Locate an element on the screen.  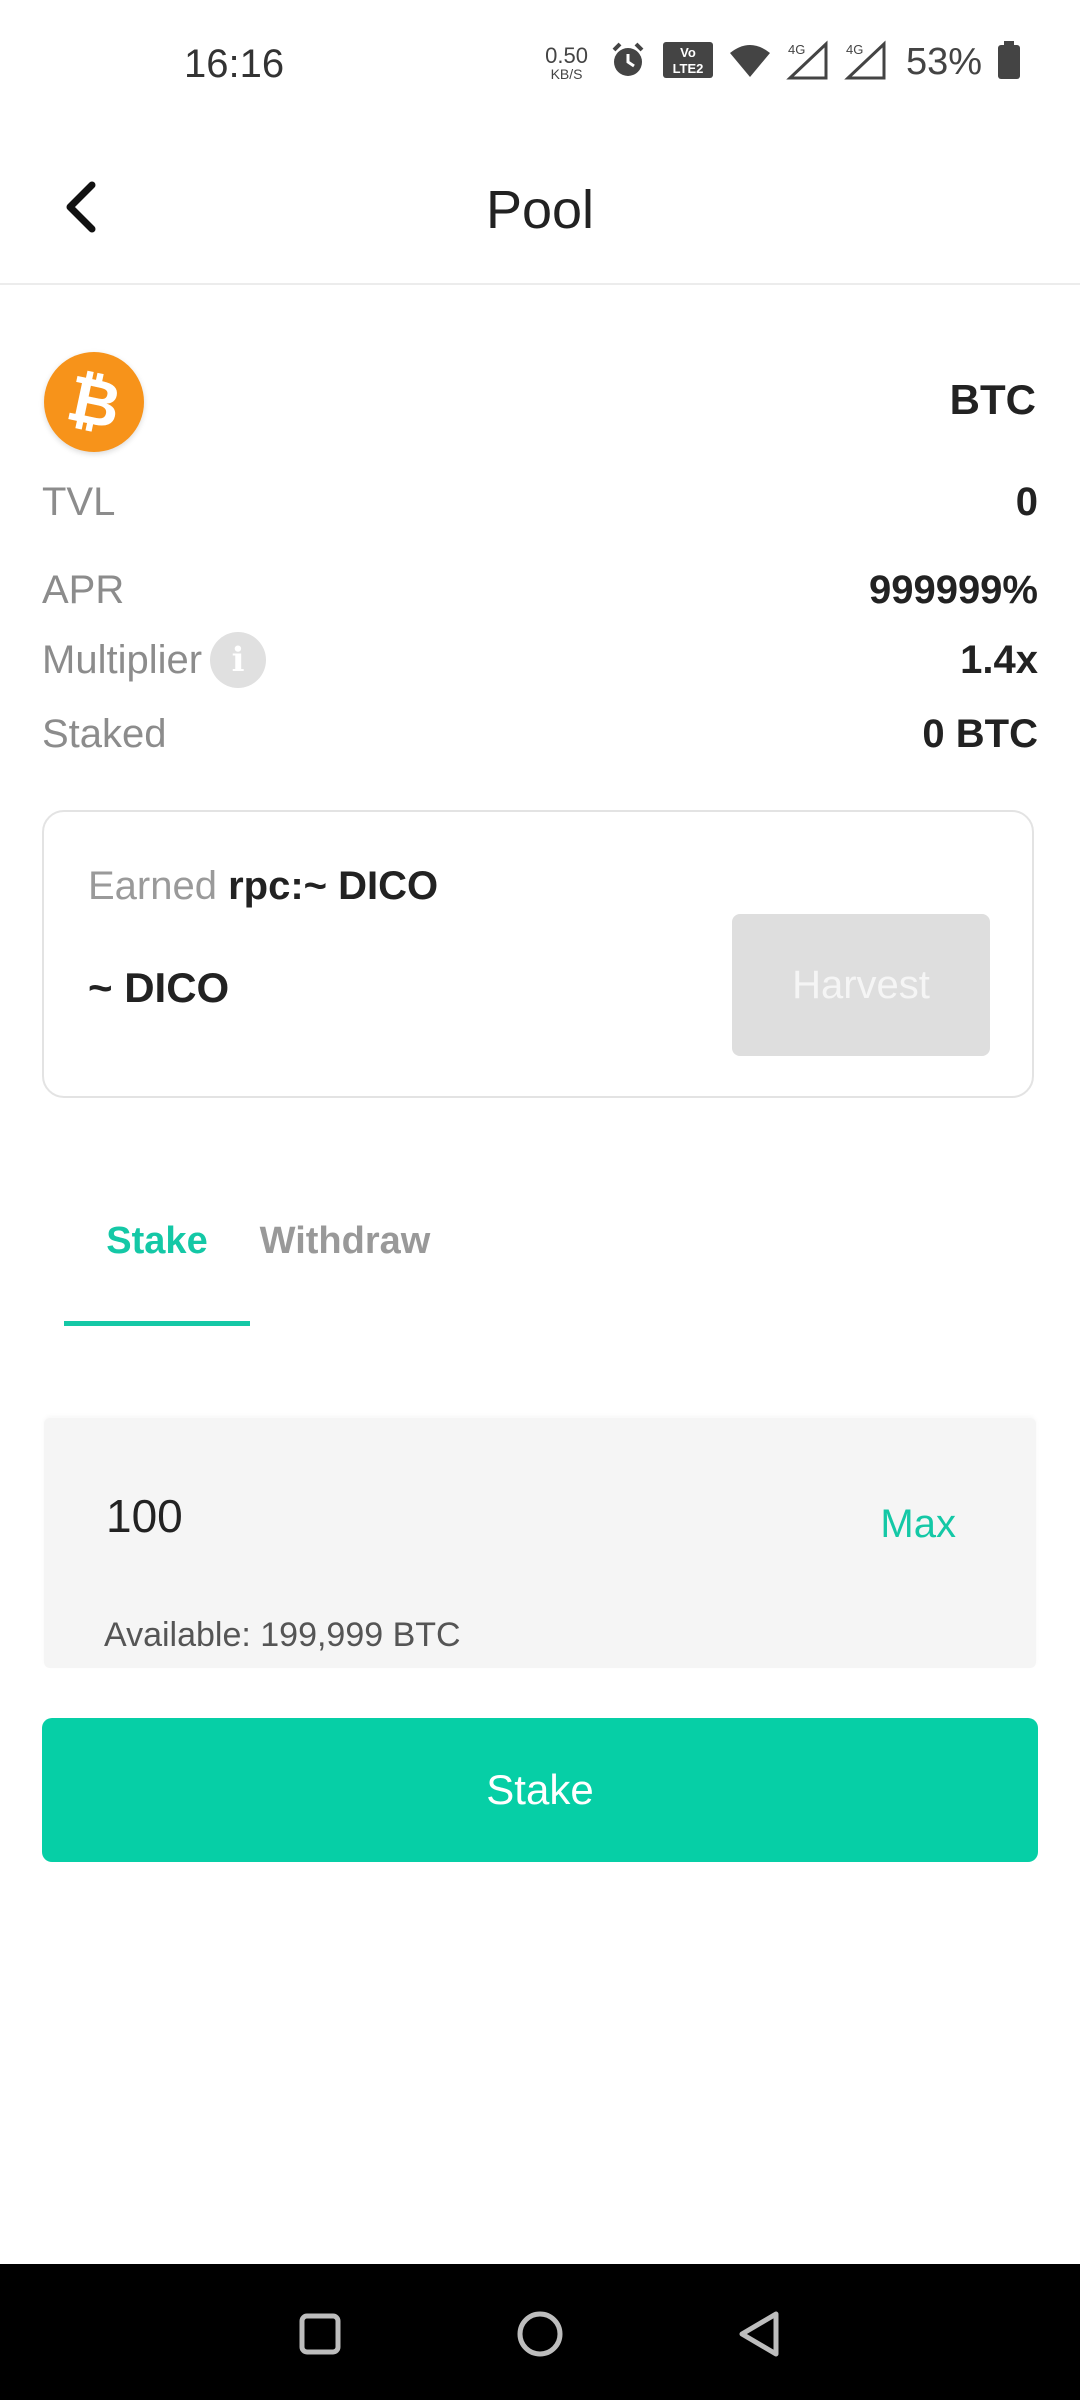
system-nav-bar is located at coordinates (540, 2332).